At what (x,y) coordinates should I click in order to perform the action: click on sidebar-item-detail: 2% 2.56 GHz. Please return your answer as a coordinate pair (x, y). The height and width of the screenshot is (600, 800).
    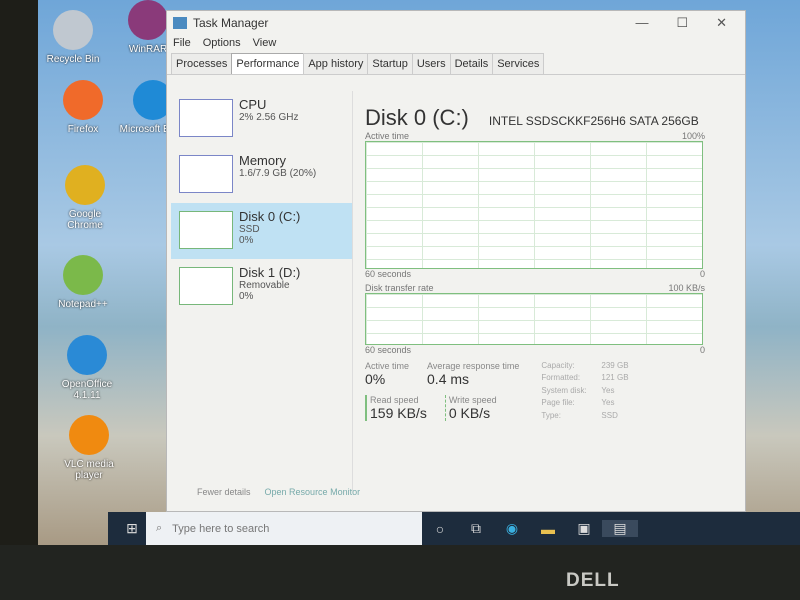
    Looking at the image, I should click on (269, 117).